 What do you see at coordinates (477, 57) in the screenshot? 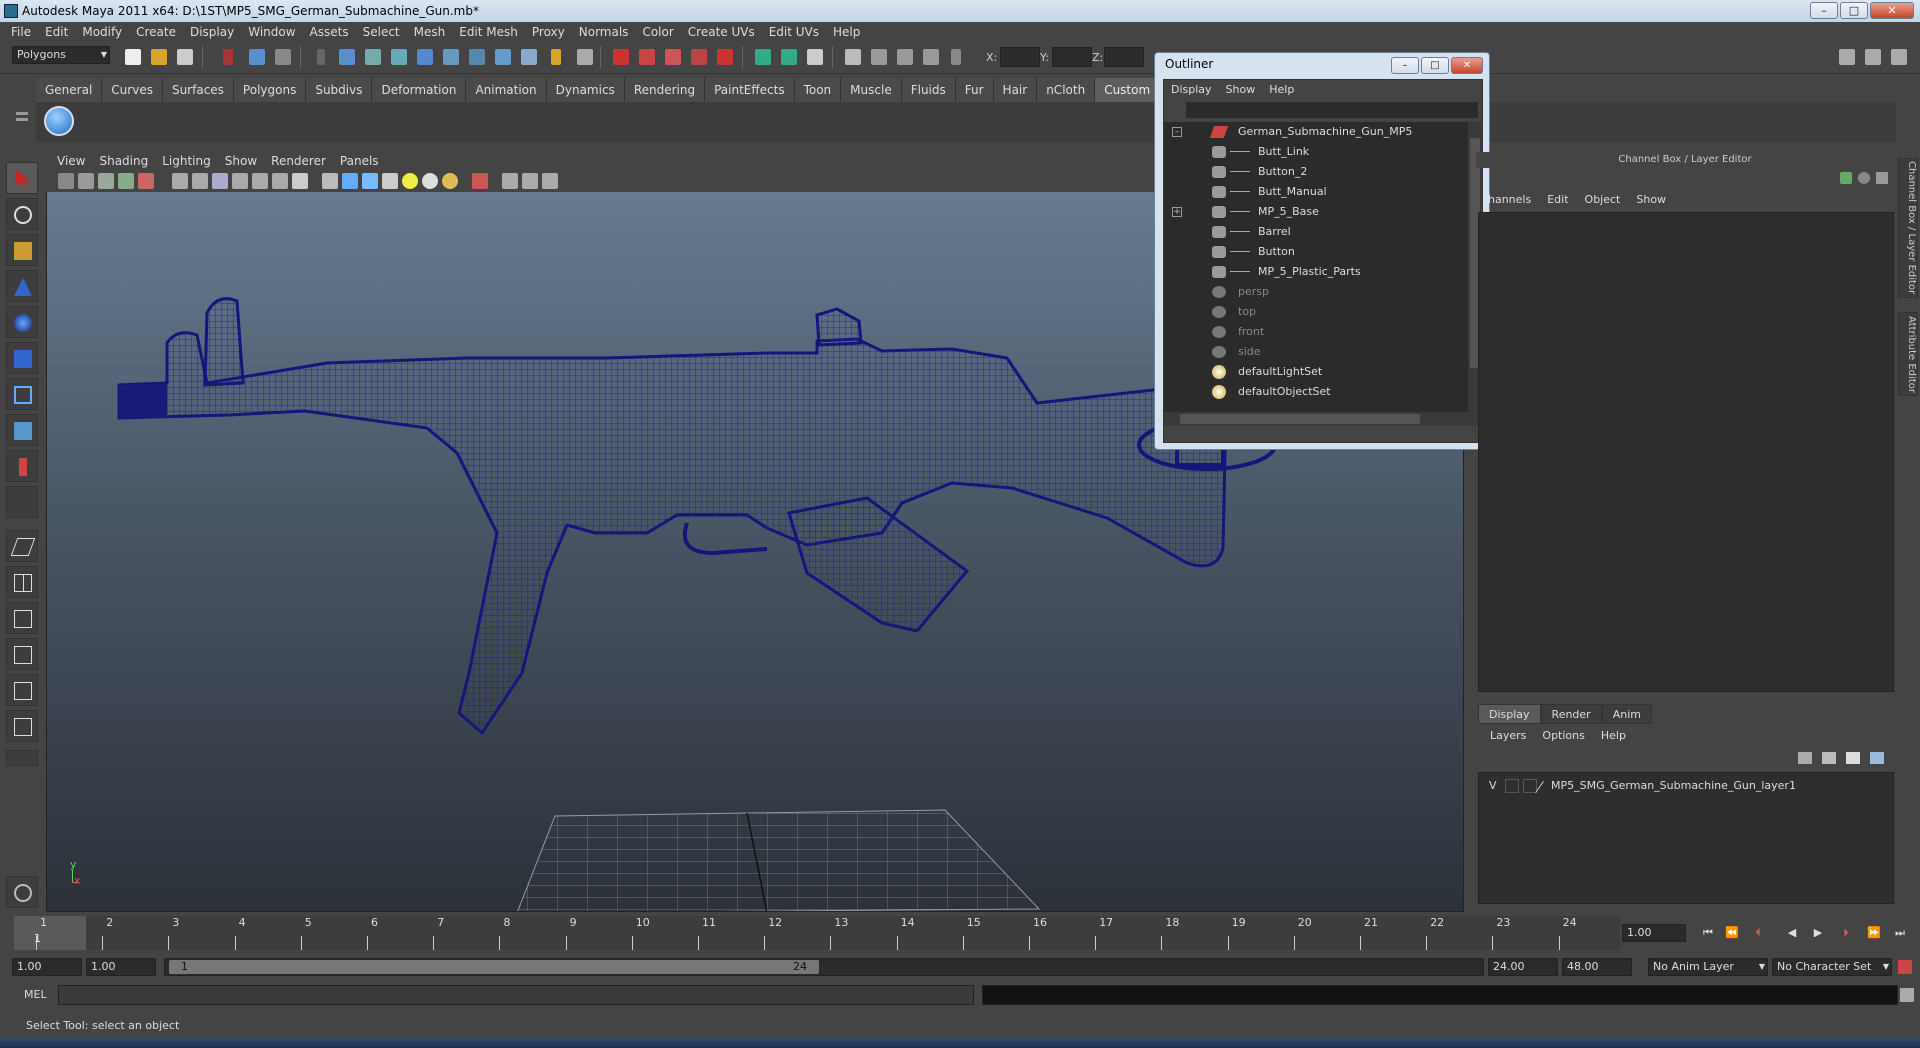
I see `snap-points-icon` at bounding box center [477, 57].